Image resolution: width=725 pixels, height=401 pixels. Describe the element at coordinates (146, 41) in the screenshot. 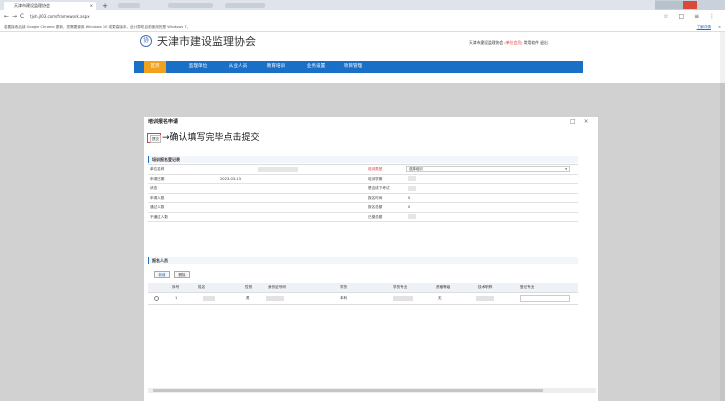

I see `site-logo-icon: 协` at that location.